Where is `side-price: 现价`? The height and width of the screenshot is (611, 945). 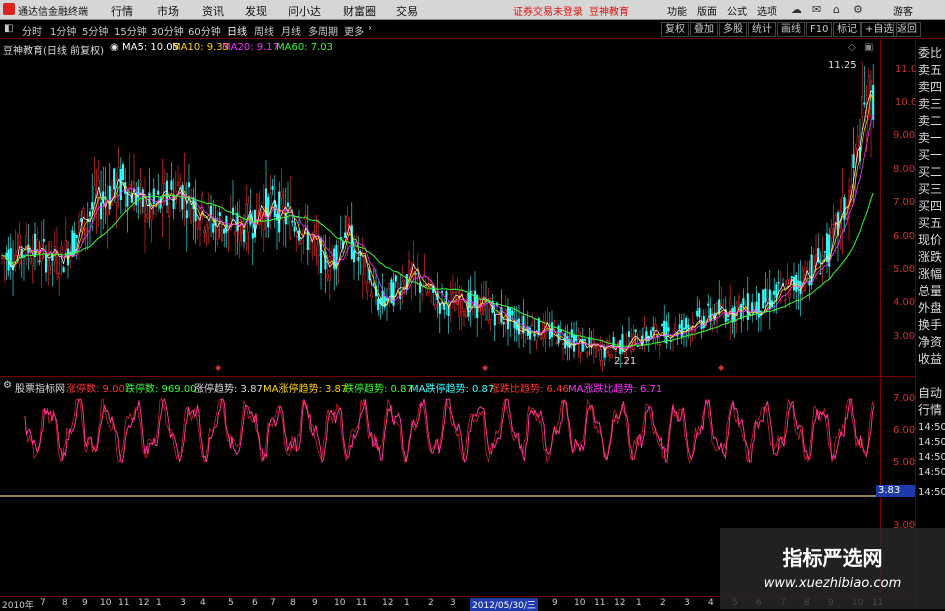
side-price: 现价 is located at coordinates (930, 239).